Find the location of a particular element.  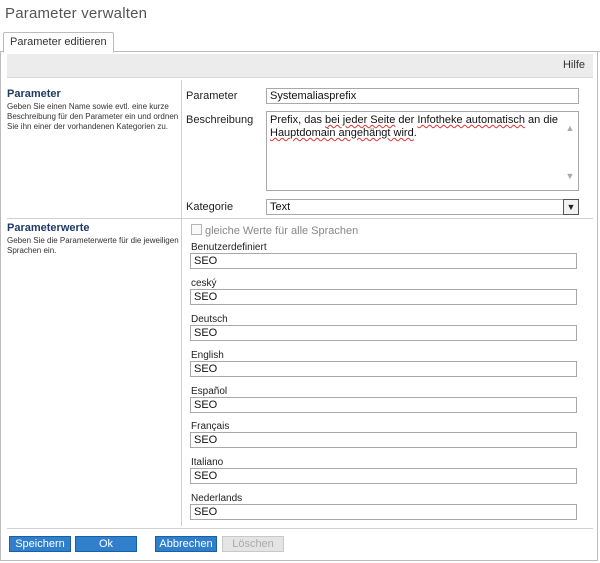

textarea-scrollbar: ▲ ▼ is located at coordinates (570, 151).